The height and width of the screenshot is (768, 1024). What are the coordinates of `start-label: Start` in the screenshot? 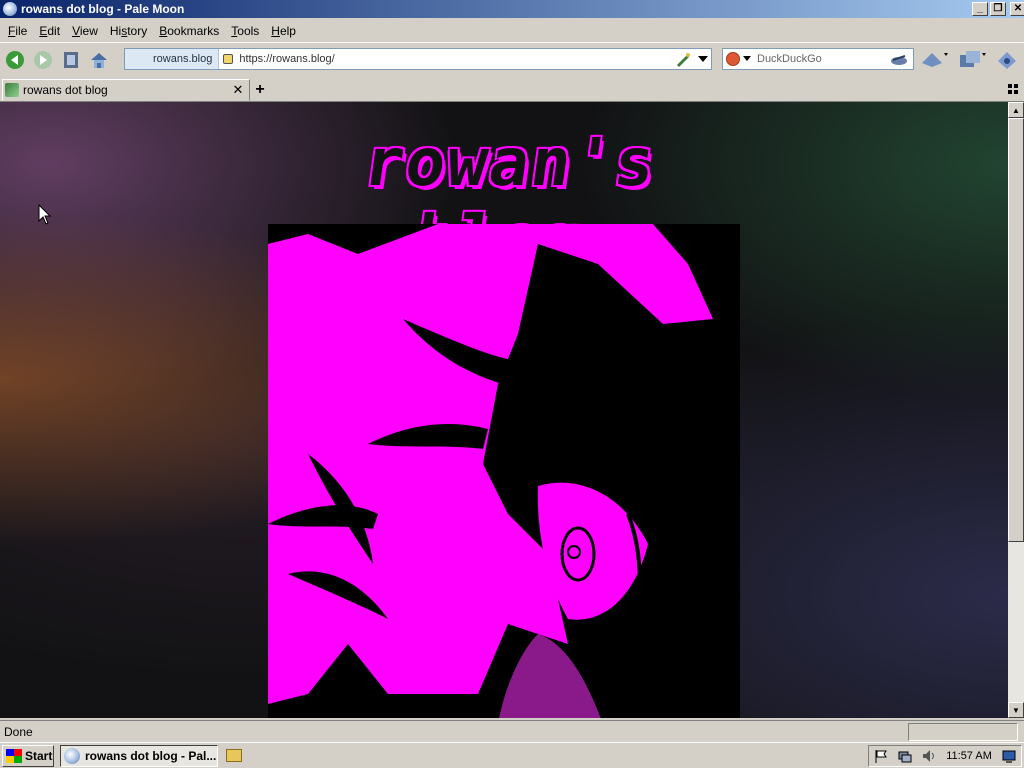 It's located at (39, 755).